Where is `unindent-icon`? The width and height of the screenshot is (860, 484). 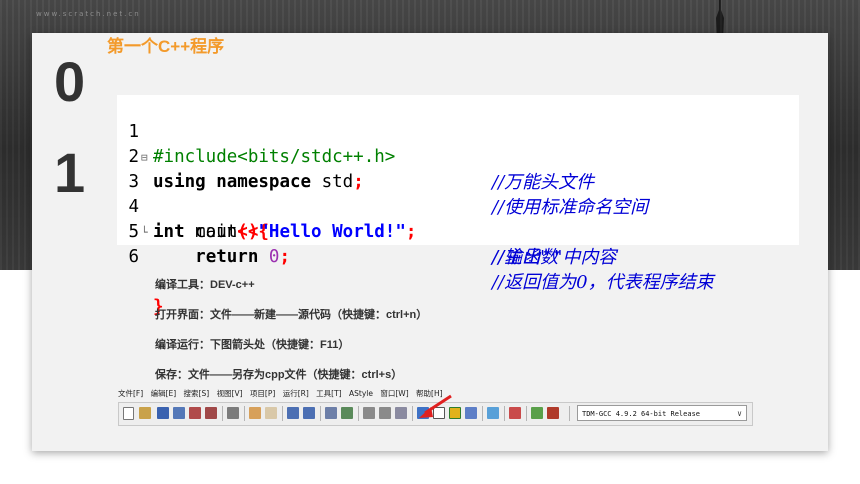 unindent-icon is located at coordinates (385, 413).